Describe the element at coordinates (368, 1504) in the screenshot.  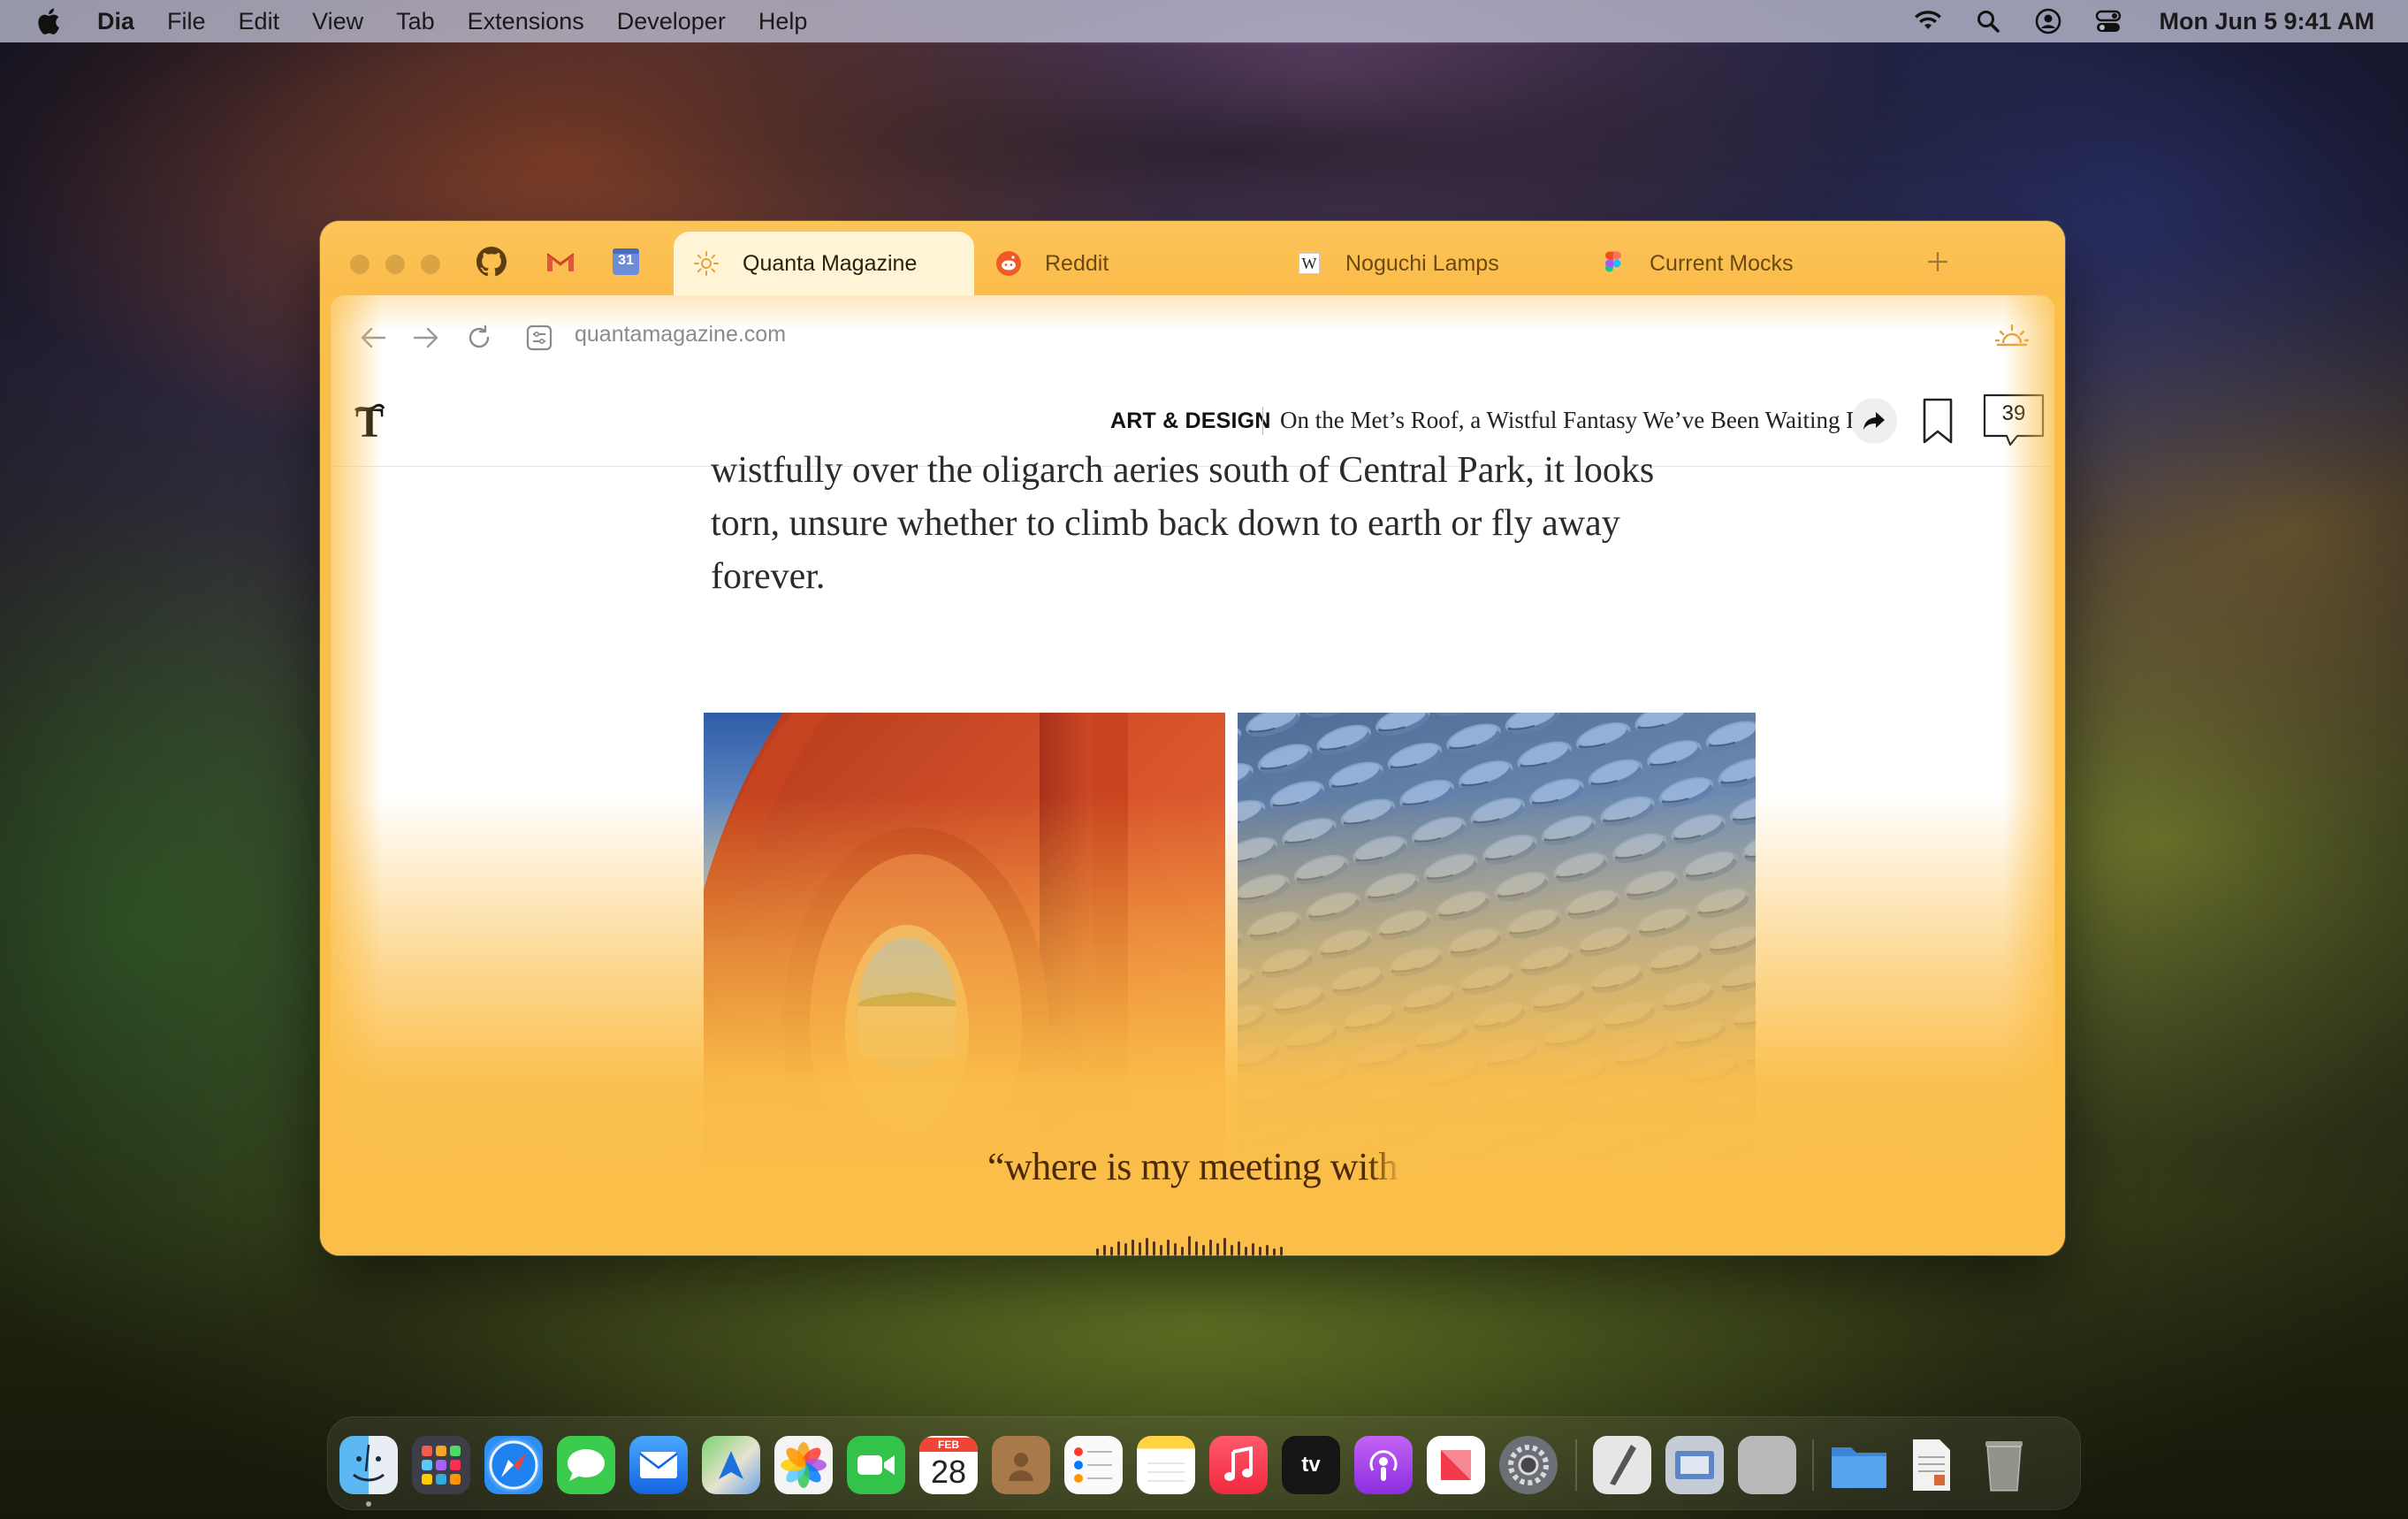
I see `dock-running-indicator` at that location.